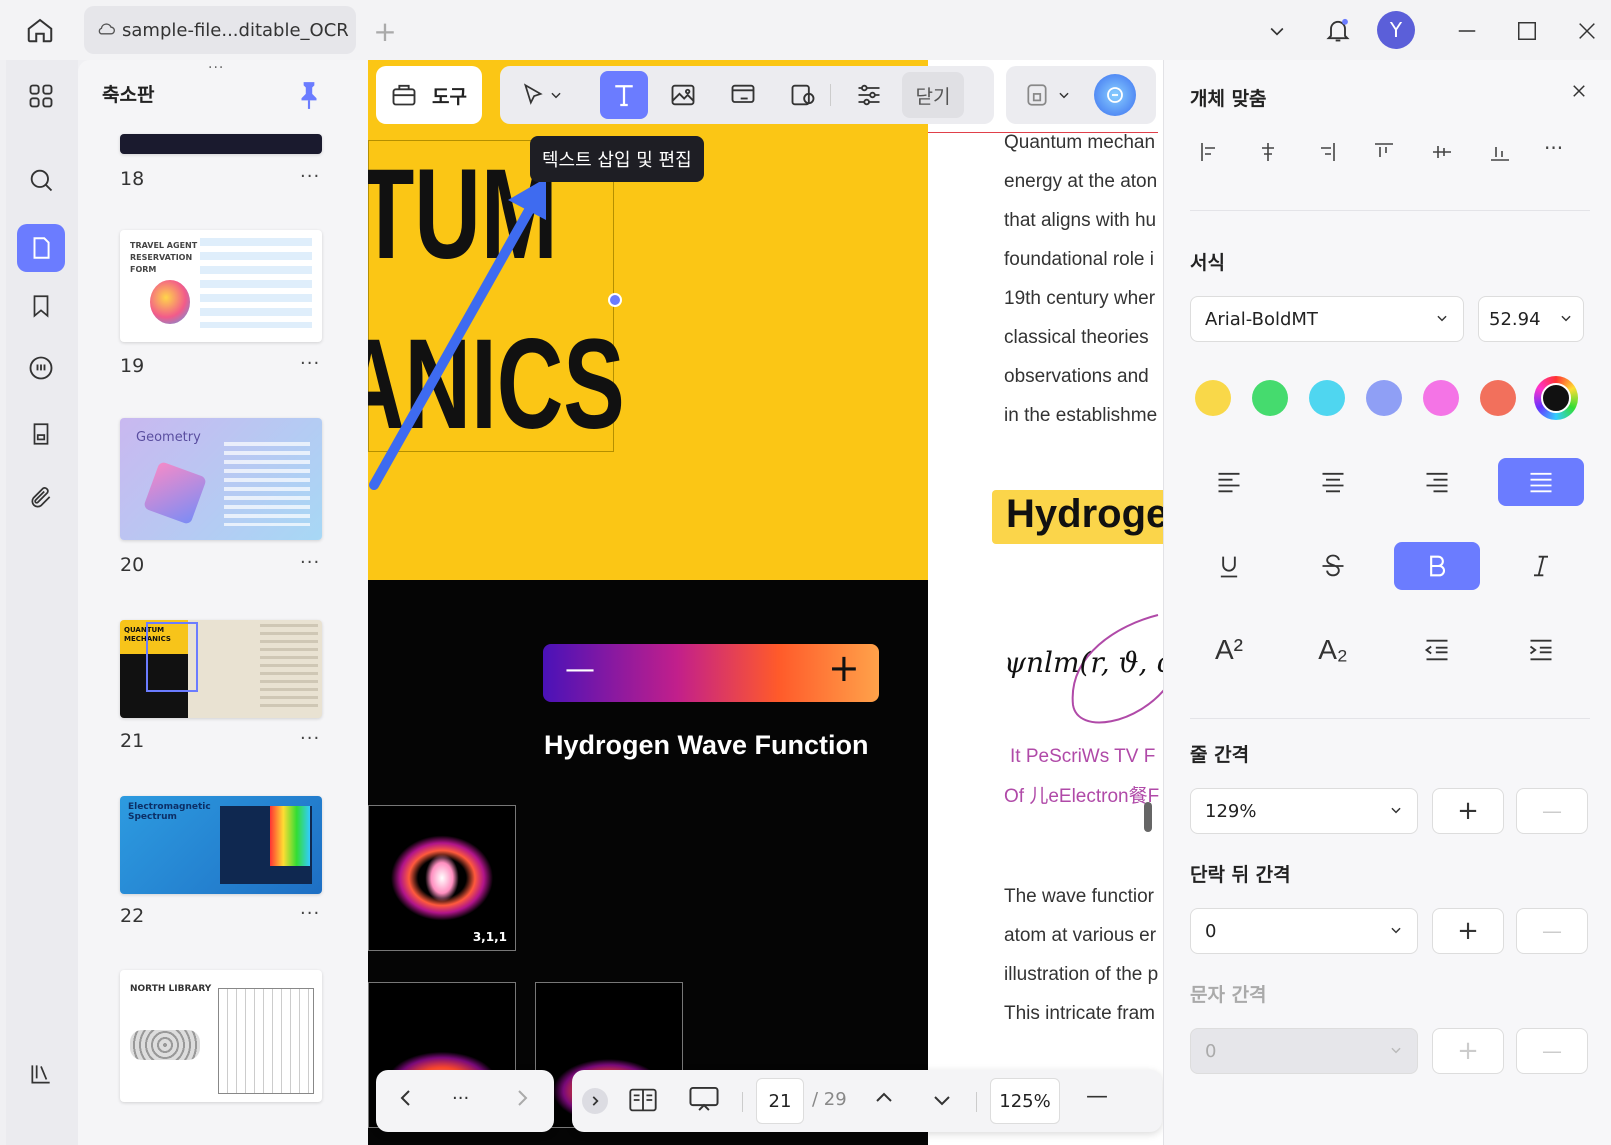  I want to click on text-align-center-icon, so click(1333, 482).